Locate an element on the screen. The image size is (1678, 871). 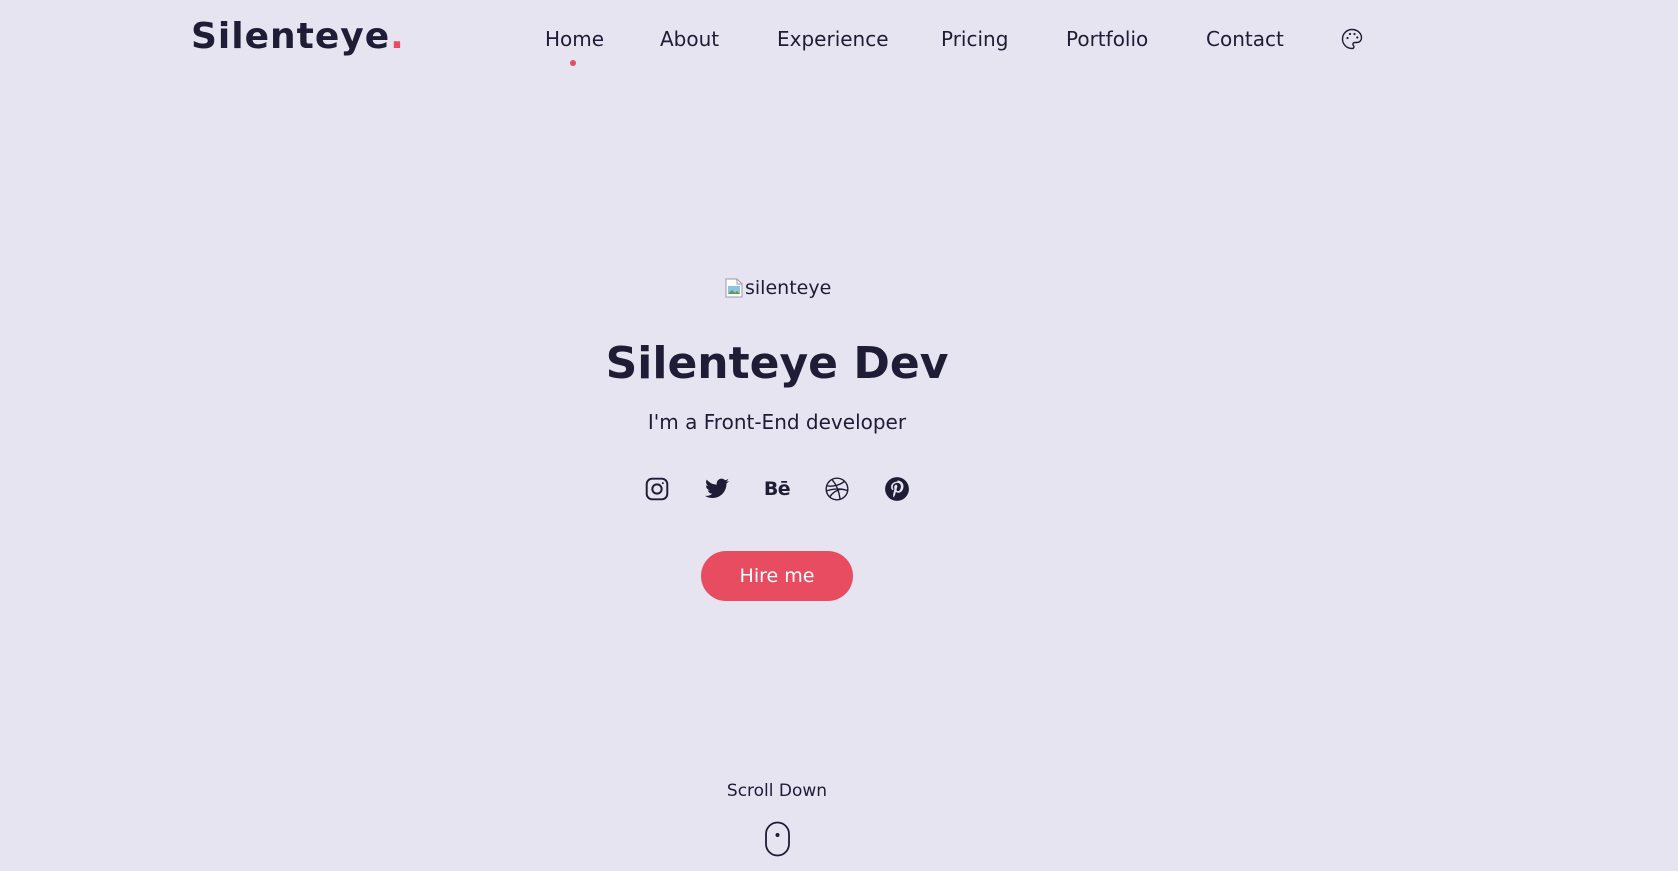
scroll-down-button is located at coordinates (777, 839).